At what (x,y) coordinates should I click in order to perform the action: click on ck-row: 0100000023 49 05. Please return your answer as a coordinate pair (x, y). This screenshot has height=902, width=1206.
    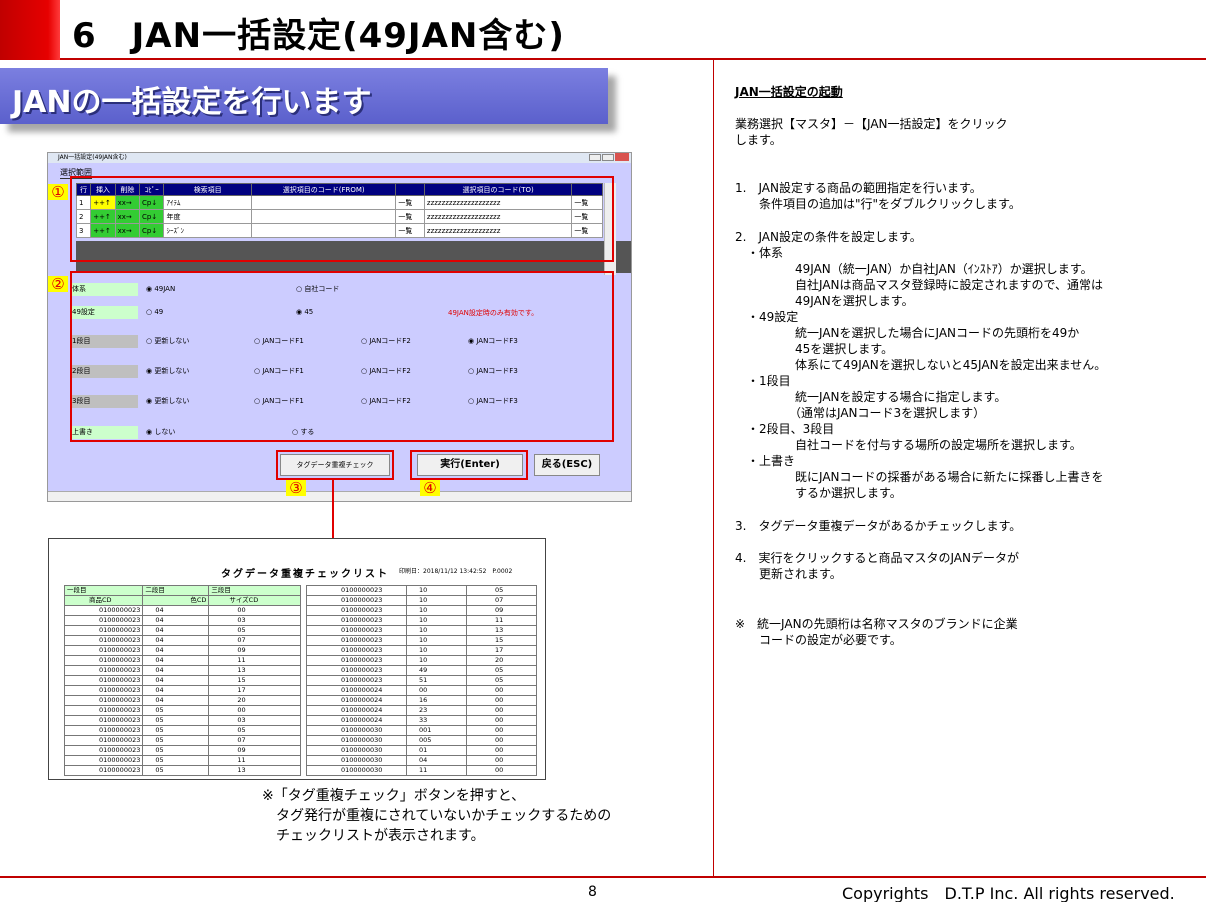
    Looking at the image, I should click on (421, 670).